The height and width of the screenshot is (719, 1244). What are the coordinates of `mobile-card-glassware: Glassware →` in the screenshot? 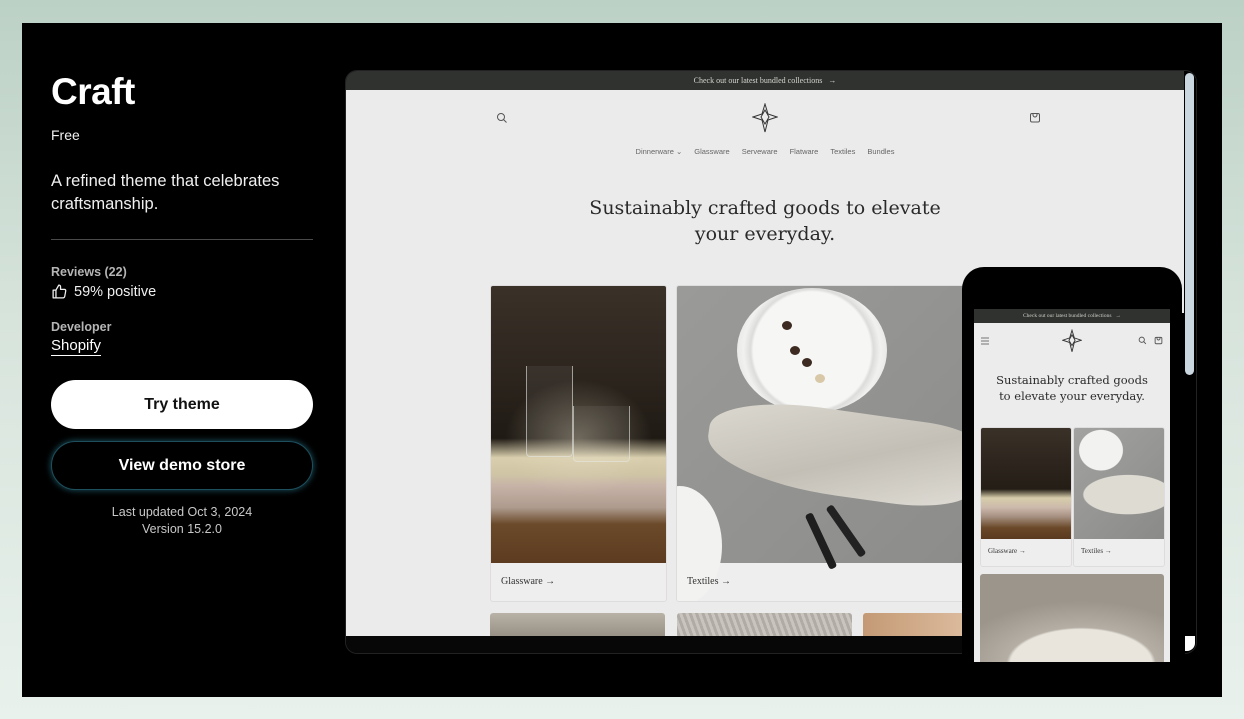 It's located at (1026, 497).